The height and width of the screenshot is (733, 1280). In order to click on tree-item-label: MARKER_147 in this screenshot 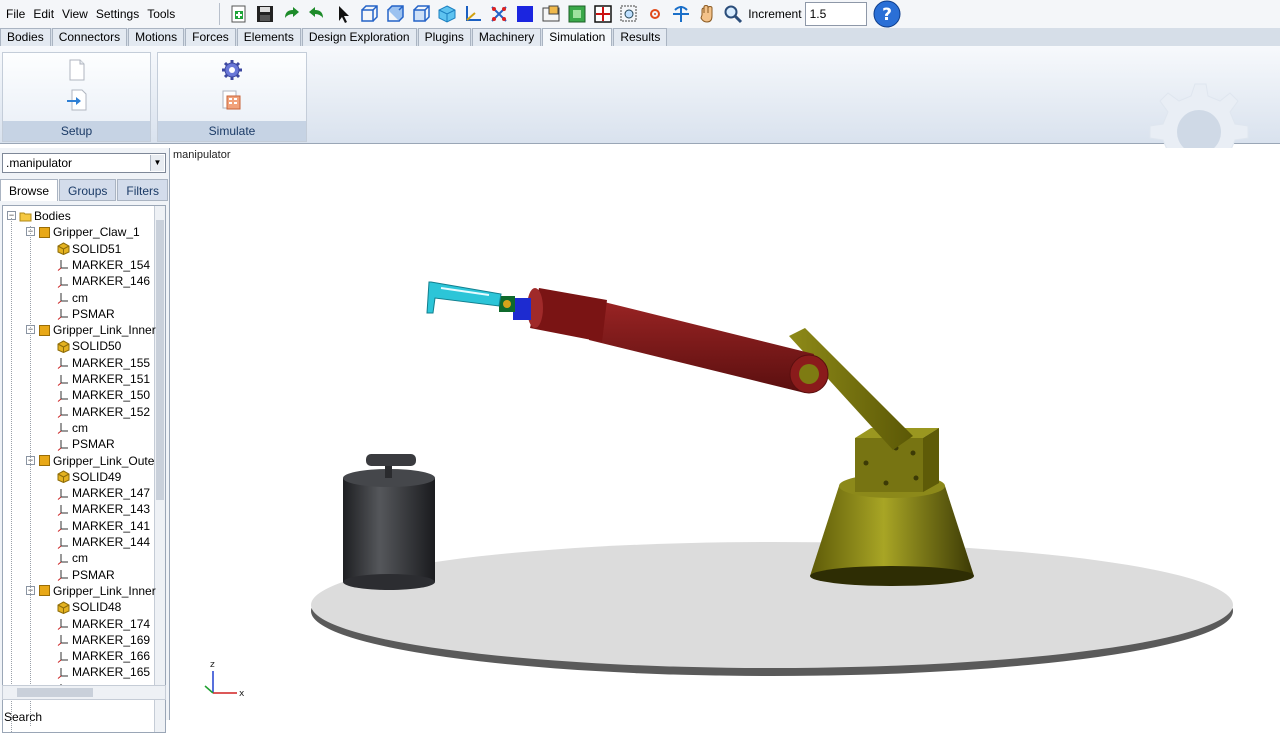, I will do `click(111, 493)`.